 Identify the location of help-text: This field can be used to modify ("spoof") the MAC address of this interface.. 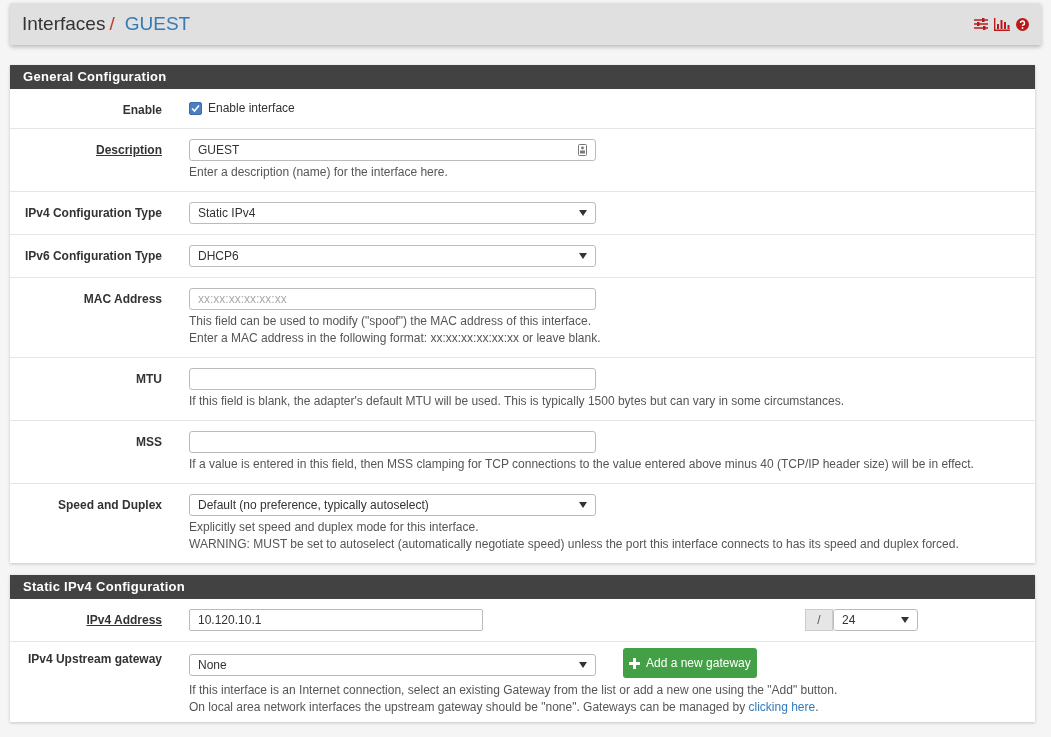
(391, 321).